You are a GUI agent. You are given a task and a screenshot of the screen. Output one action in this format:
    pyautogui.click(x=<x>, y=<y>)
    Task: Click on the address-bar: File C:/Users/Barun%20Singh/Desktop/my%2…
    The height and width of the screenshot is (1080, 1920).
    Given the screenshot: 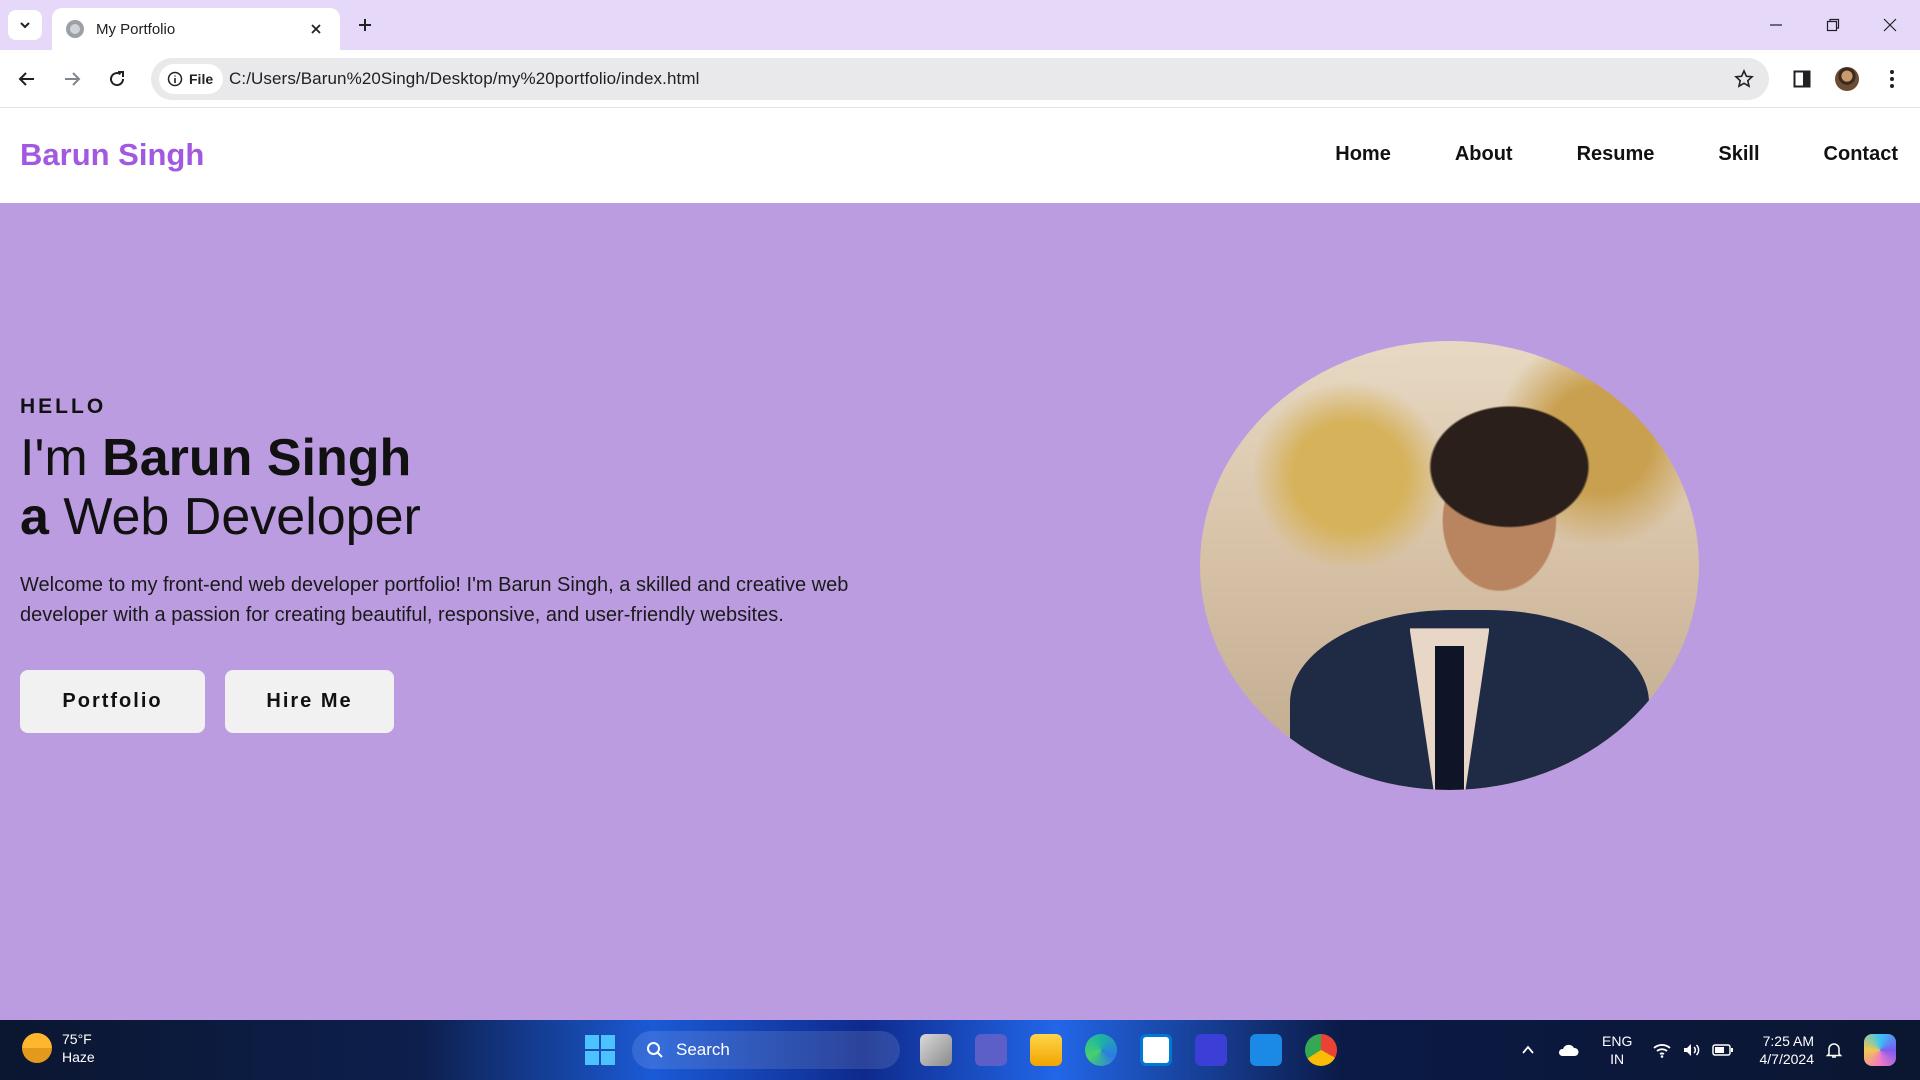 What is the action you would take?
    pyautogui.click(x=960, y=79)
    